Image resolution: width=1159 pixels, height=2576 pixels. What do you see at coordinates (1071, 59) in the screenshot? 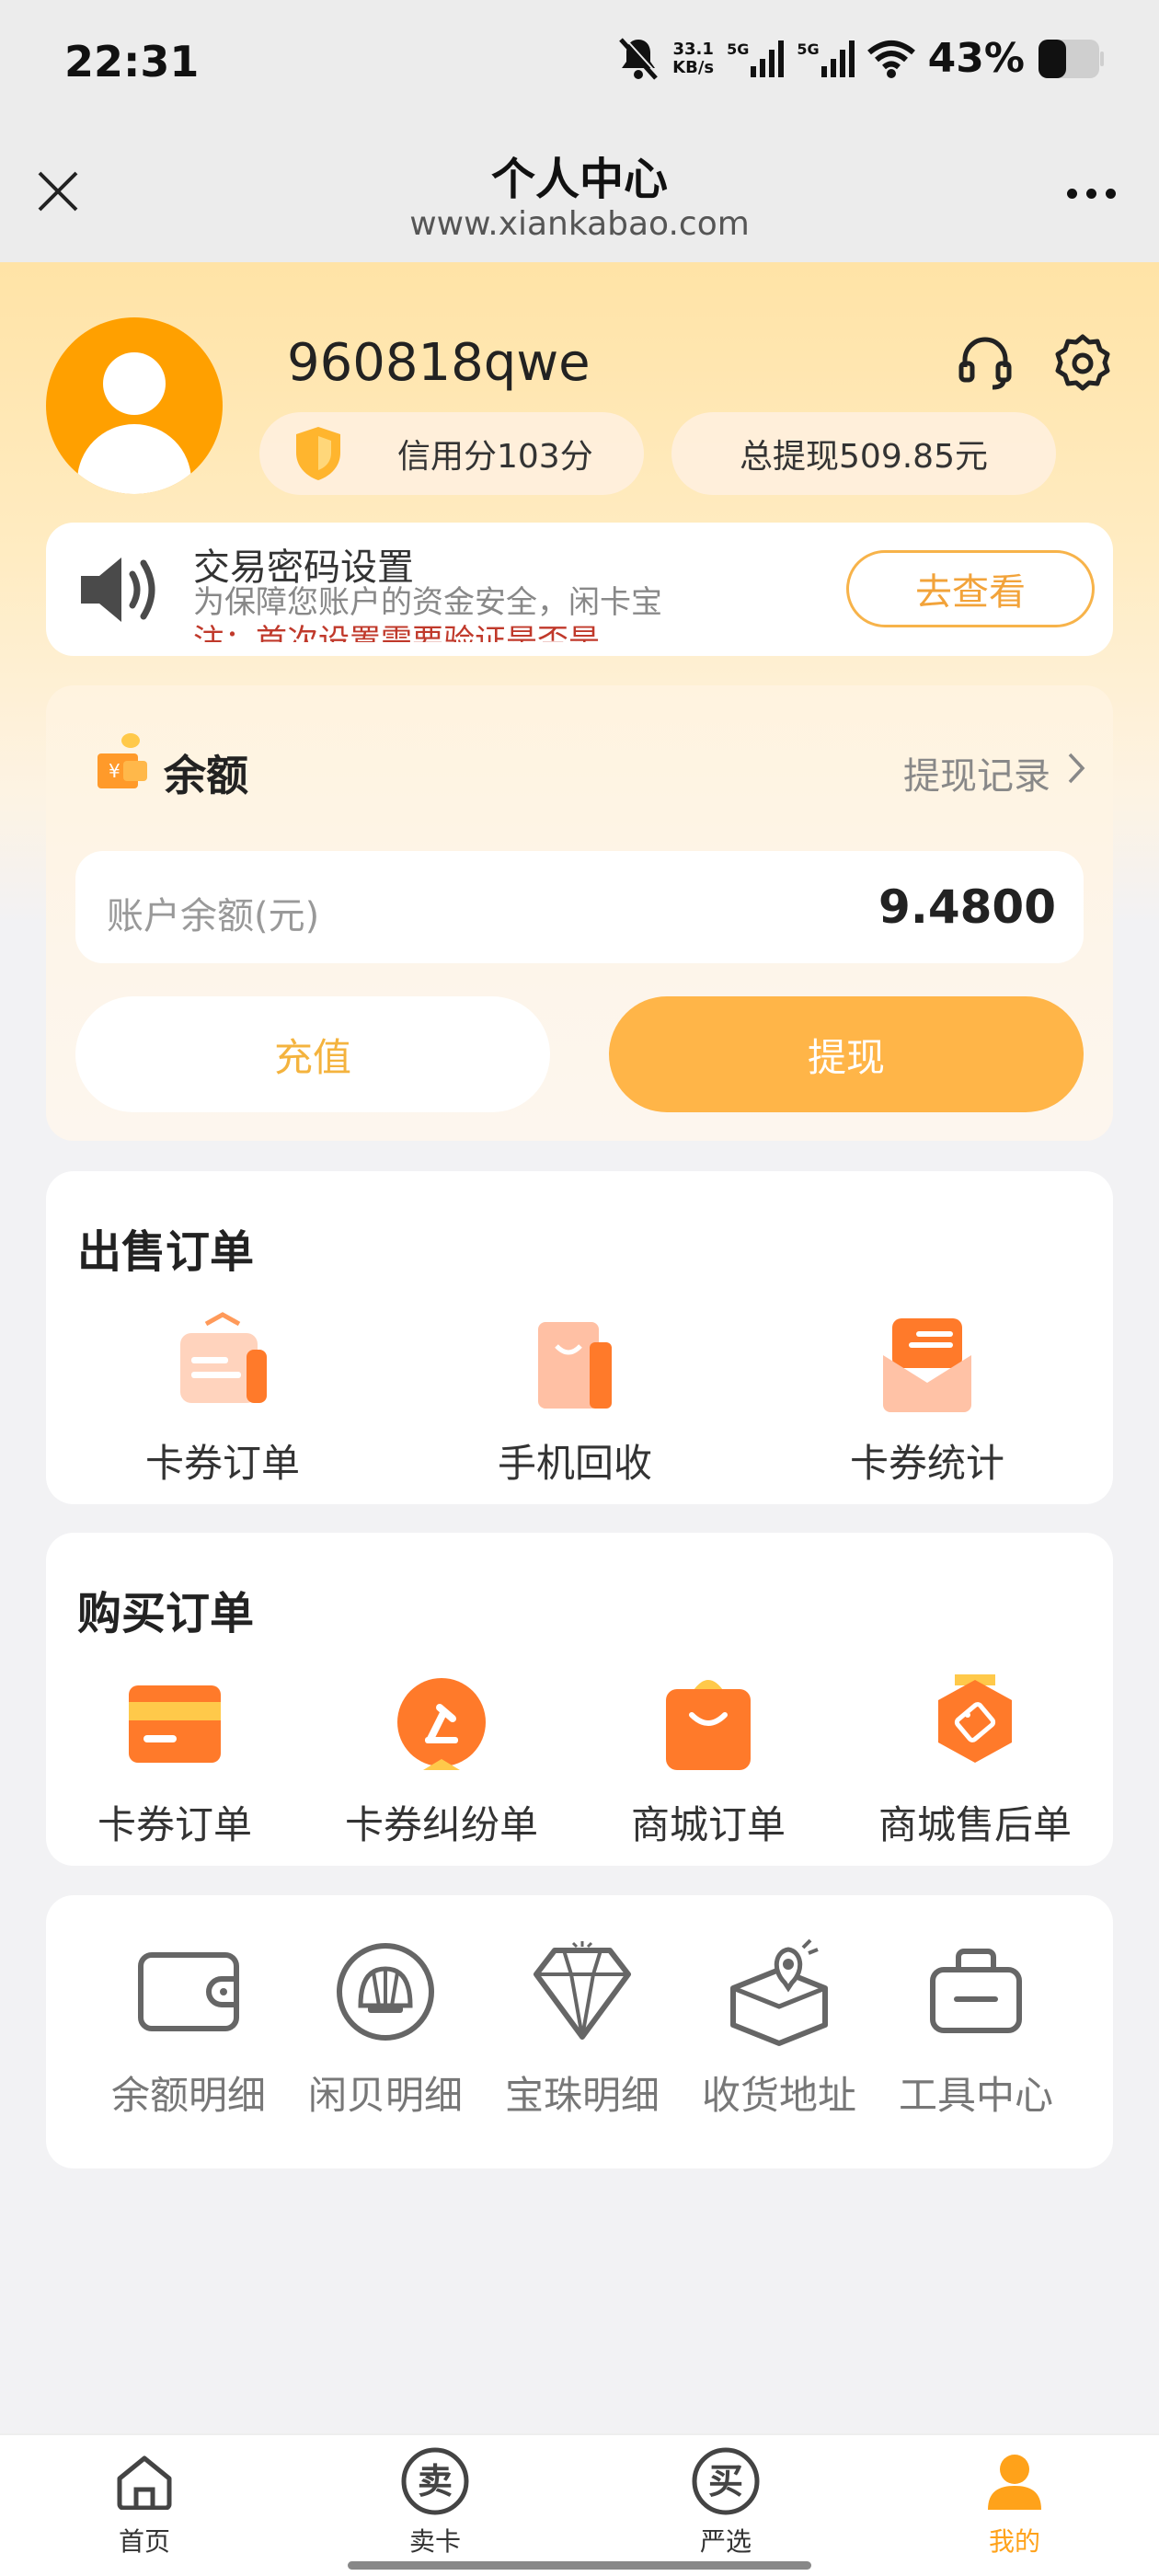
I see `battery-icon` at bounding box center [1071, 59].